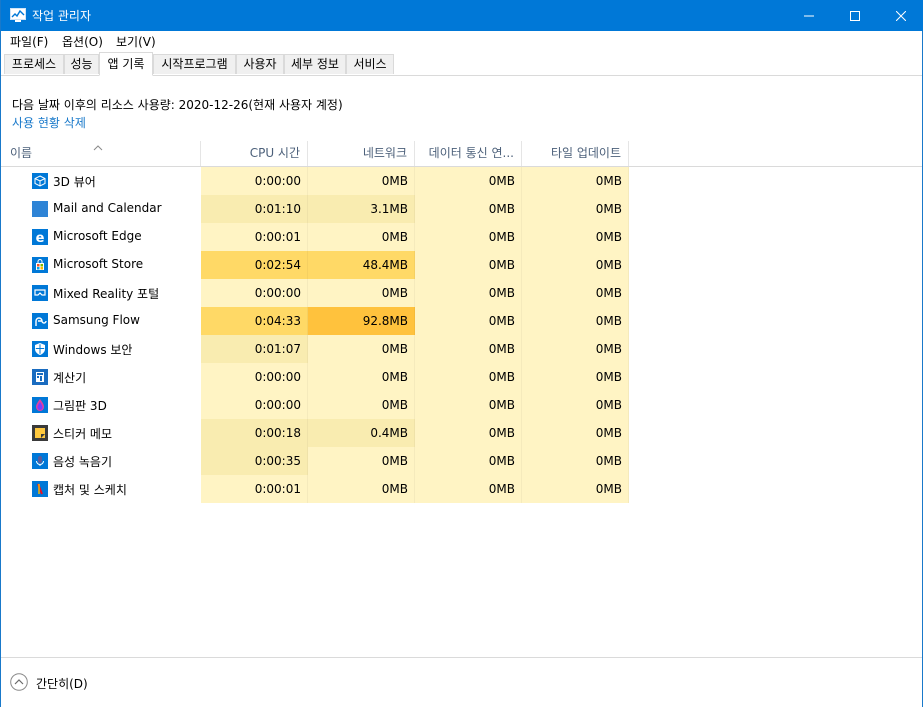 The image size is (923, 707). Describe the element at coordinates (97, 236) in the screenshot. I see `app-name: Microsoft Edge` at that location.